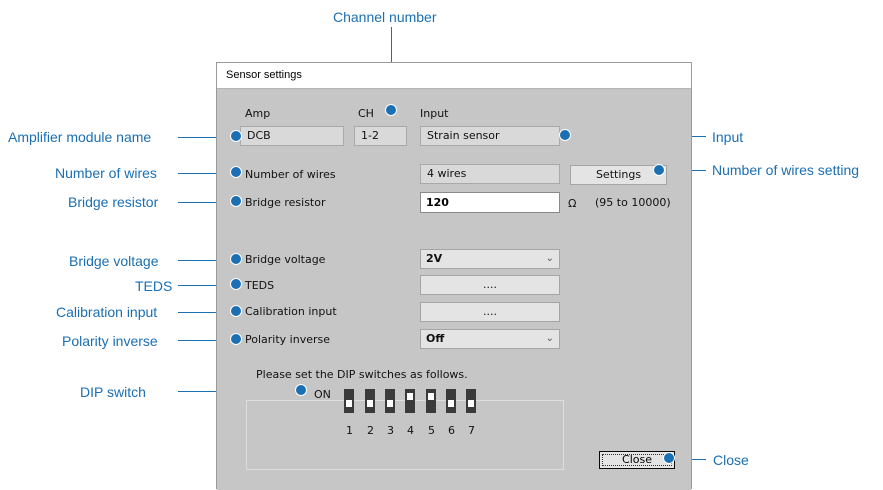 The image size is (883, 490). Describe the element at coordinates (385, 17) in the screenshot. I see `callout-channel-number: Channel number` at that location.